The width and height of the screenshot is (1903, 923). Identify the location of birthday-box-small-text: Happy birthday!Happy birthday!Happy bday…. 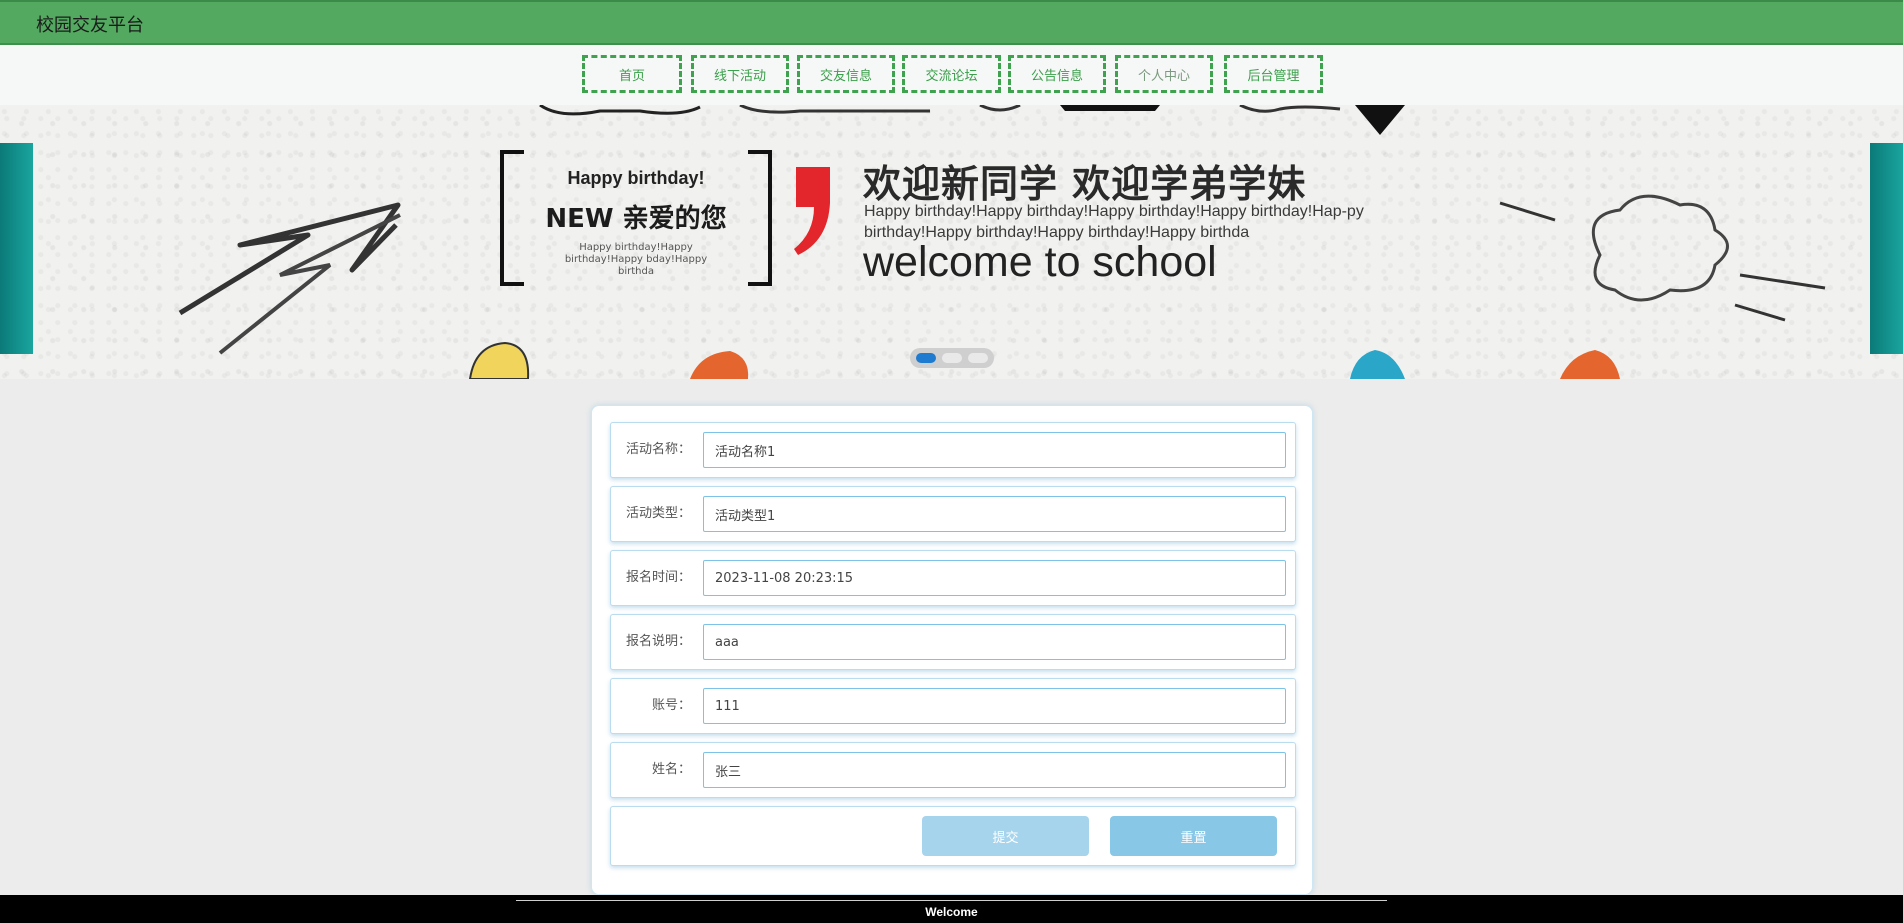
(636, 259).